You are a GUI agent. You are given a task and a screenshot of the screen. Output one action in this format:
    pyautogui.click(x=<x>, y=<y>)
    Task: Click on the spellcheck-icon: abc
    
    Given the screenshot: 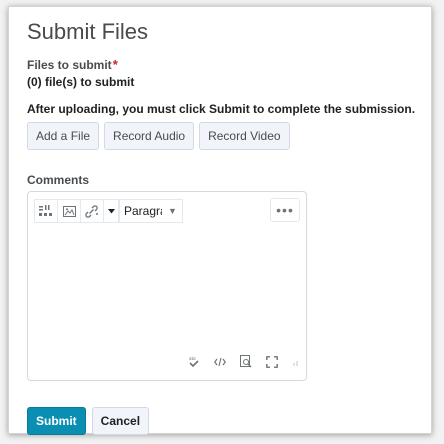 What is the action you would take?
    pyautogui.click(x=194, y=362)
    